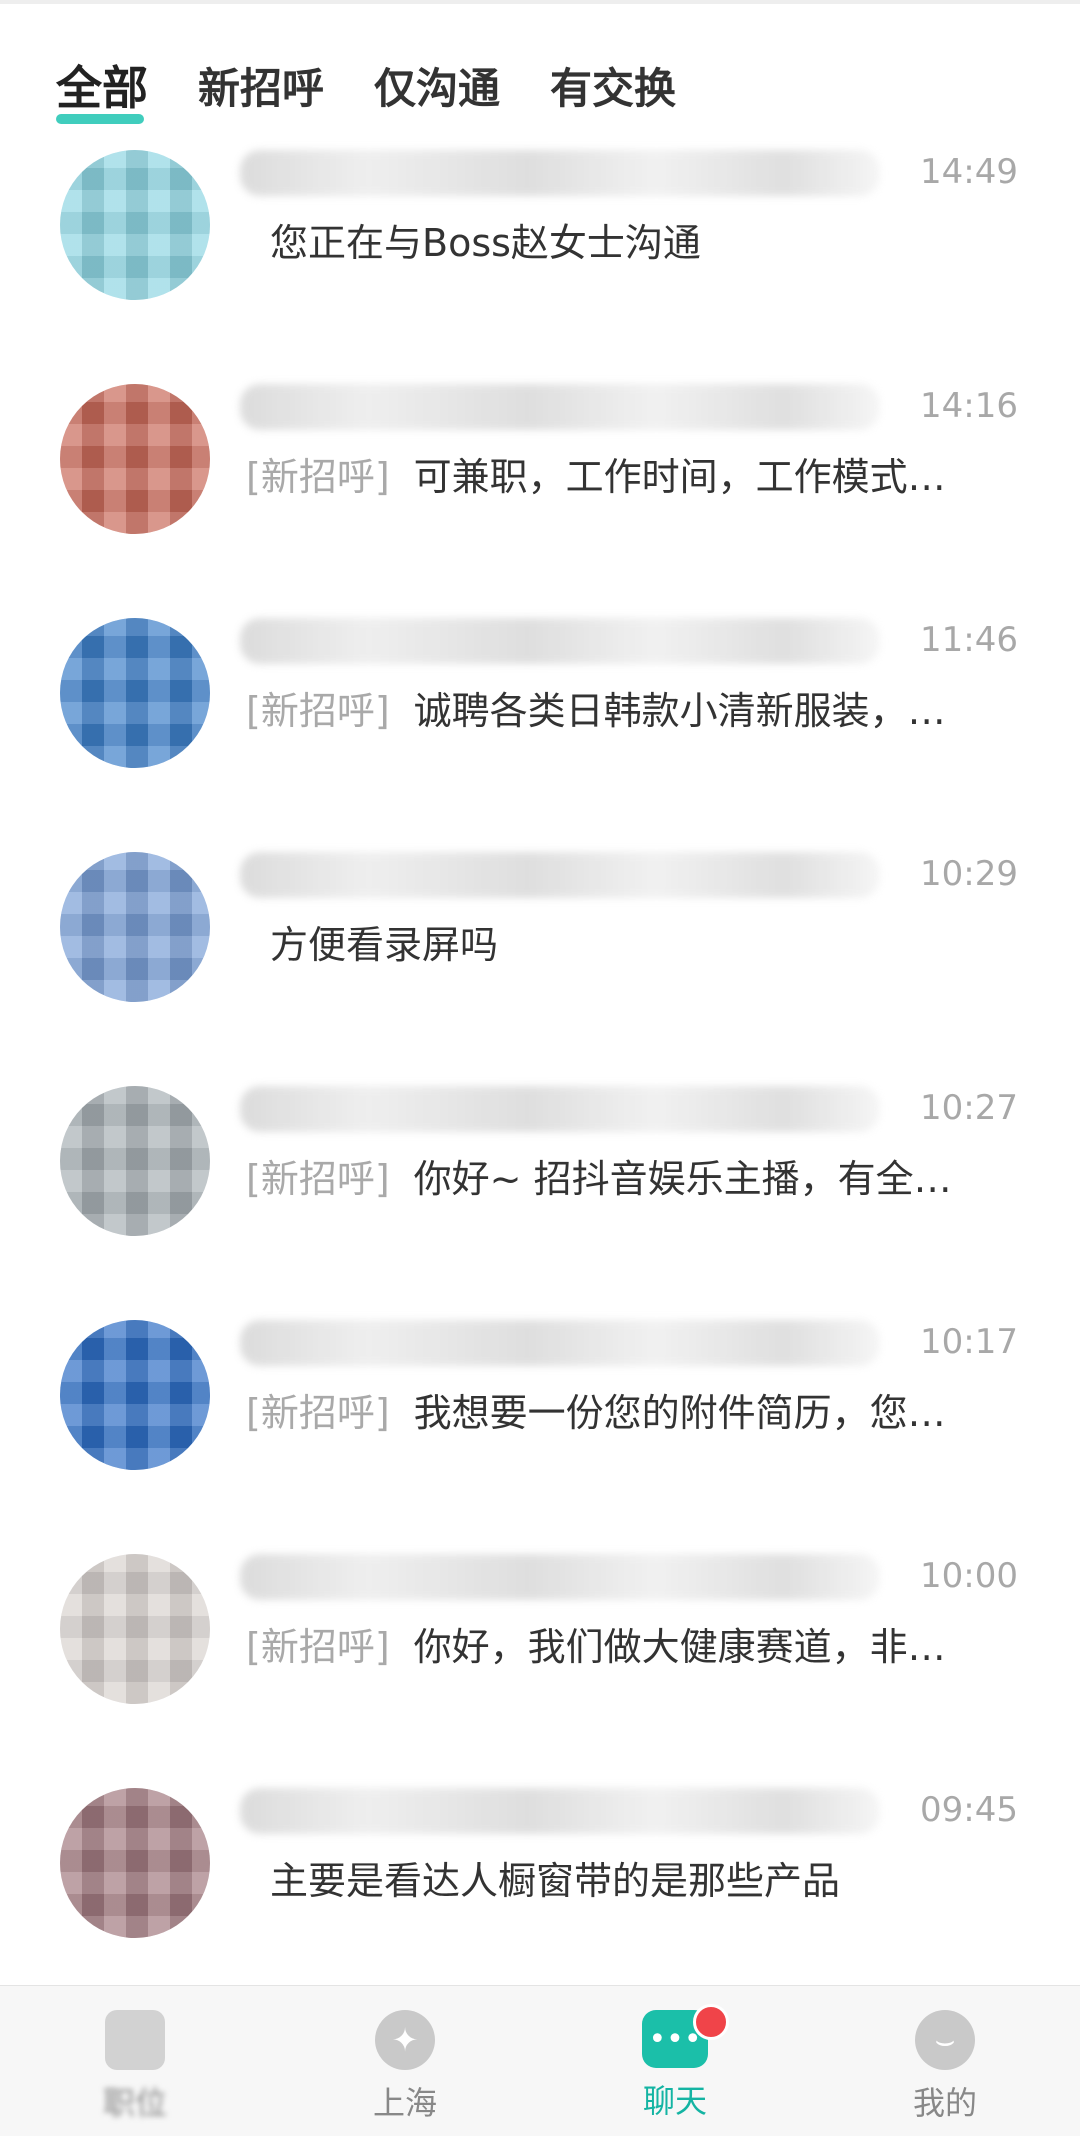  Describe the element at coordinates (555, 1881) in the screenshot. I see `chat-message: 主要是看达人橱窗带的是那些产品` at that location.